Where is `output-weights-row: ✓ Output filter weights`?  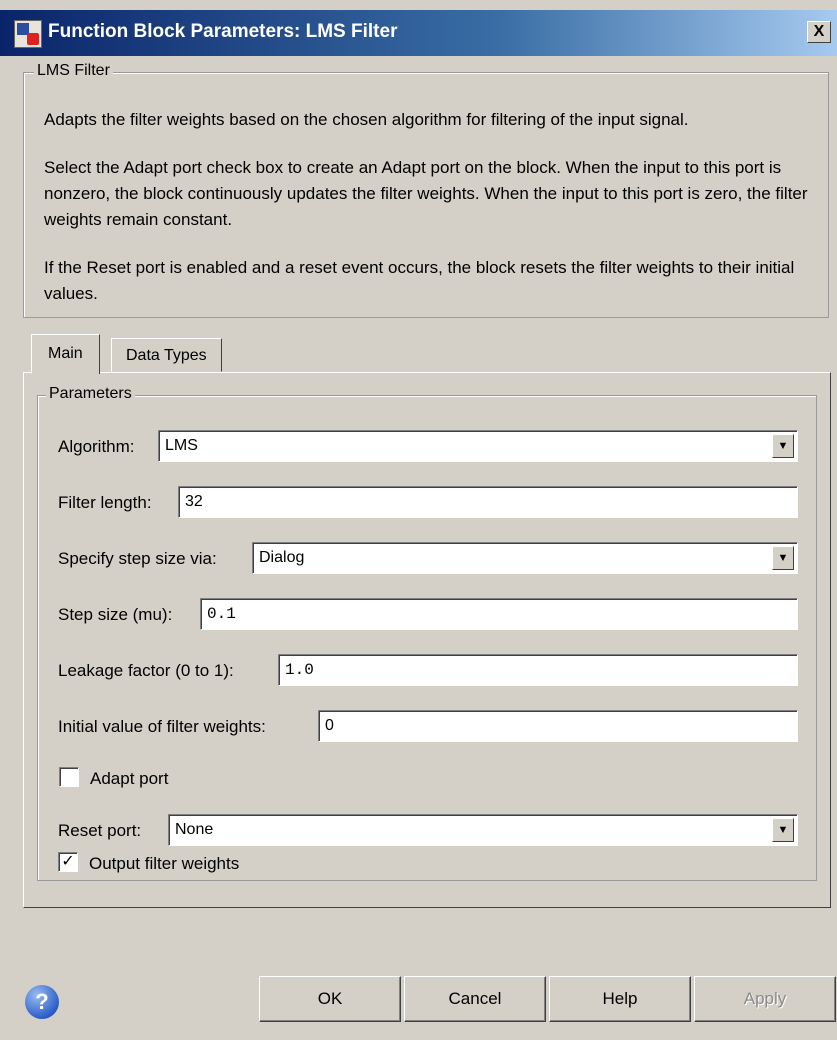 output-weights-row: ✓ Output filter weights is located at coordinates (207, 864).